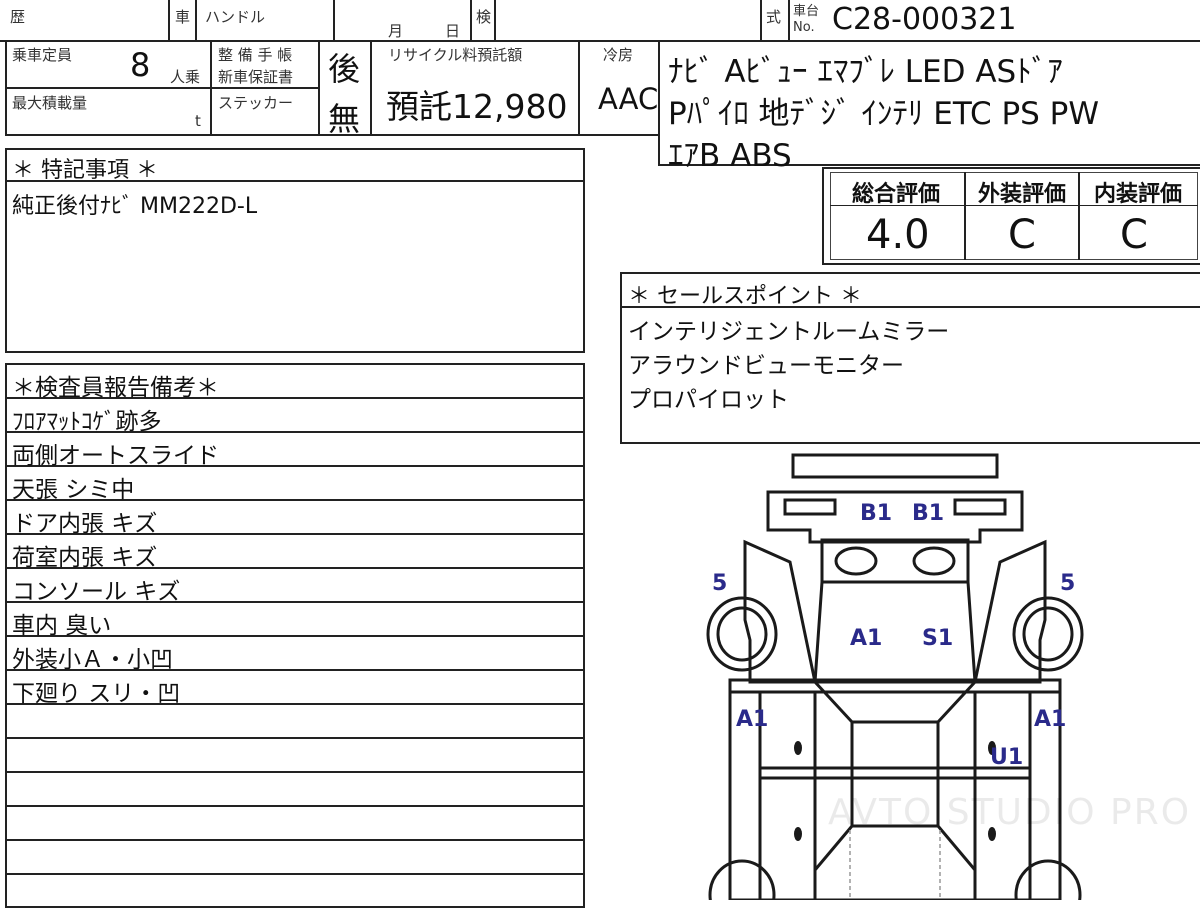 The image size is (1200, 908). I want to click on max-load-unit: t, so click(198, 121).